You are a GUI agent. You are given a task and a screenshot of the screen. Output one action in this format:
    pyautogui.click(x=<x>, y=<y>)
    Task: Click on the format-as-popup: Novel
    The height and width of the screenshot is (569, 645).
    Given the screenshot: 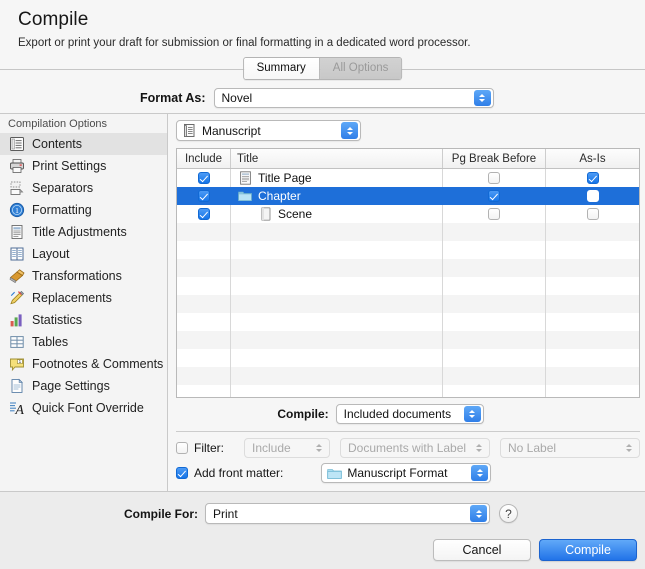 What is the action you would take?
    pyautogui.click(x=353, y=98)
    